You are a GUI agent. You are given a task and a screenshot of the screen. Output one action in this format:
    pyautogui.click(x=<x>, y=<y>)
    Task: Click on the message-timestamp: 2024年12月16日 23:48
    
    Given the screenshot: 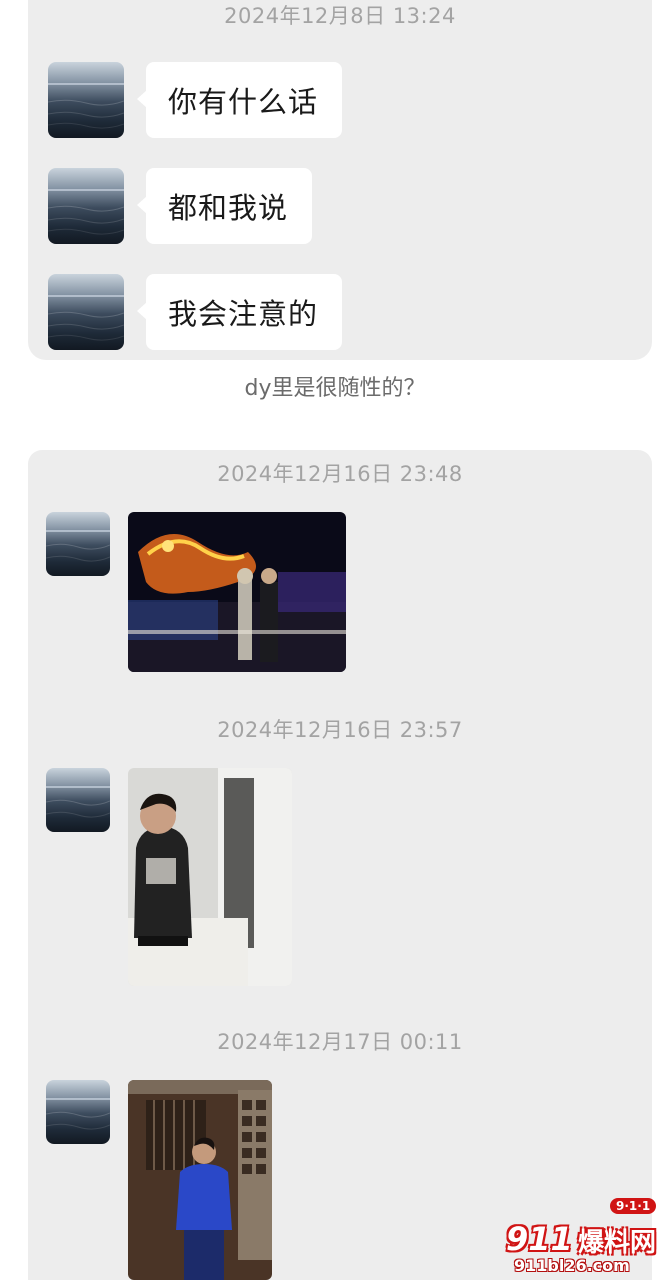 What is the action you would take?
    pyautogui.click(x=340, y=474)
    